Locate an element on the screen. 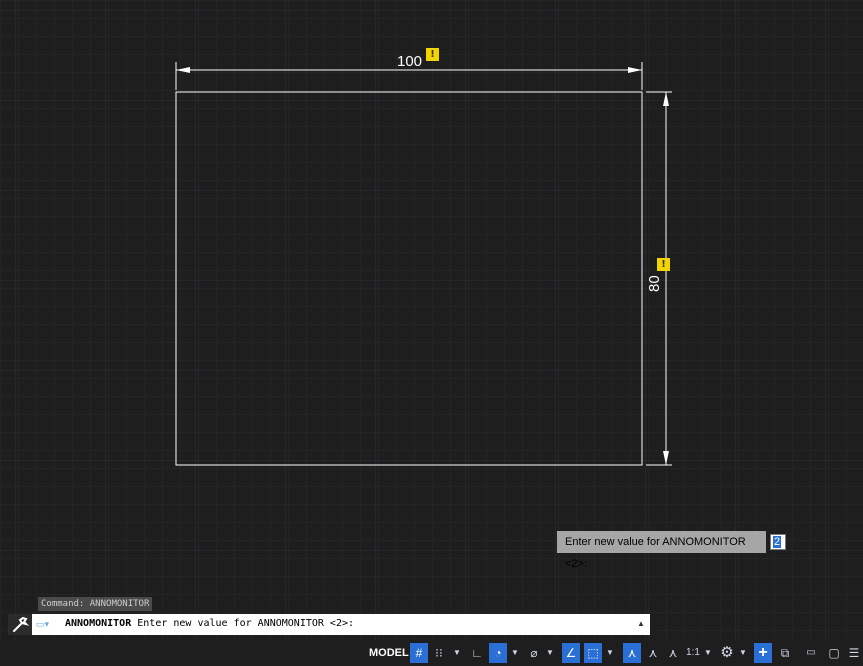 The image size is (863, 666). model-space-button: MODEL is located at coordinates (389, 653).